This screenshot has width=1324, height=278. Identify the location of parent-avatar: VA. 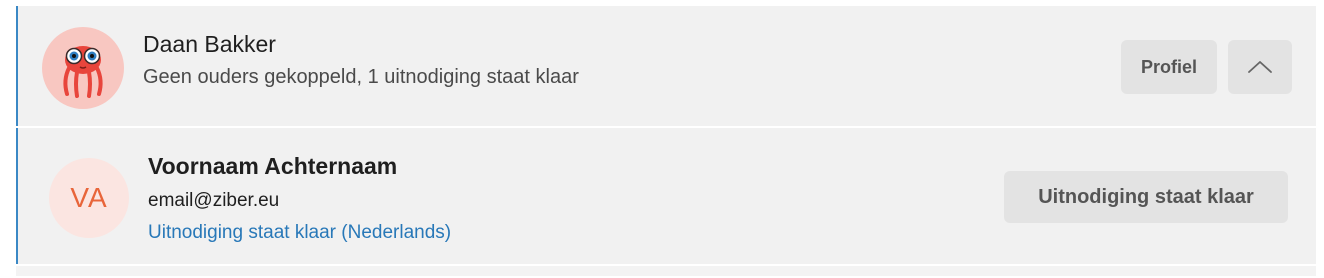
(89, 198).